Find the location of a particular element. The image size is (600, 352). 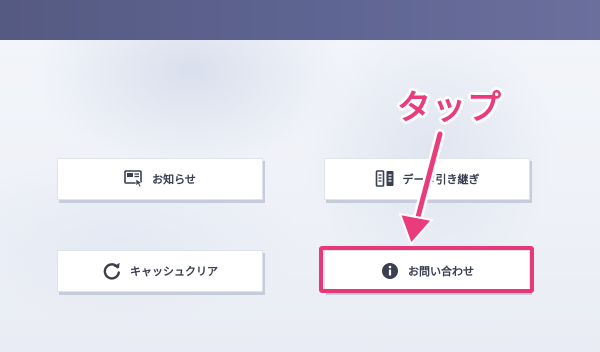

data-transfer-button-label: データ引き継ぎ is located at coordinates (441, 179).